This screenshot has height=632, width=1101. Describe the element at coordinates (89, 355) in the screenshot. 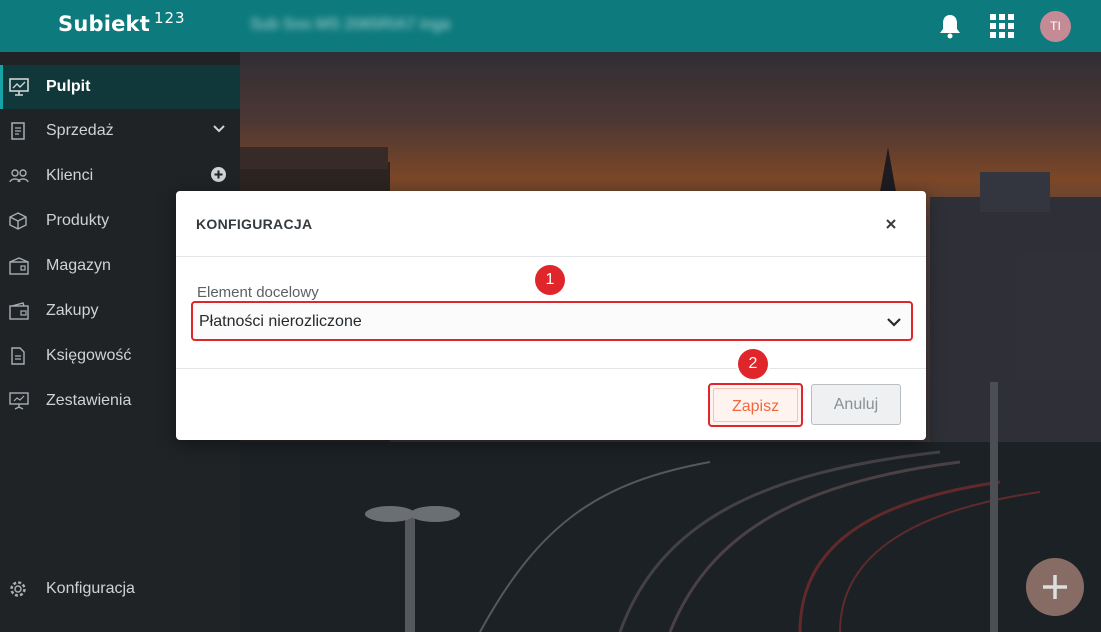

I see `sidebar-item-label: Księgowość` at that location.